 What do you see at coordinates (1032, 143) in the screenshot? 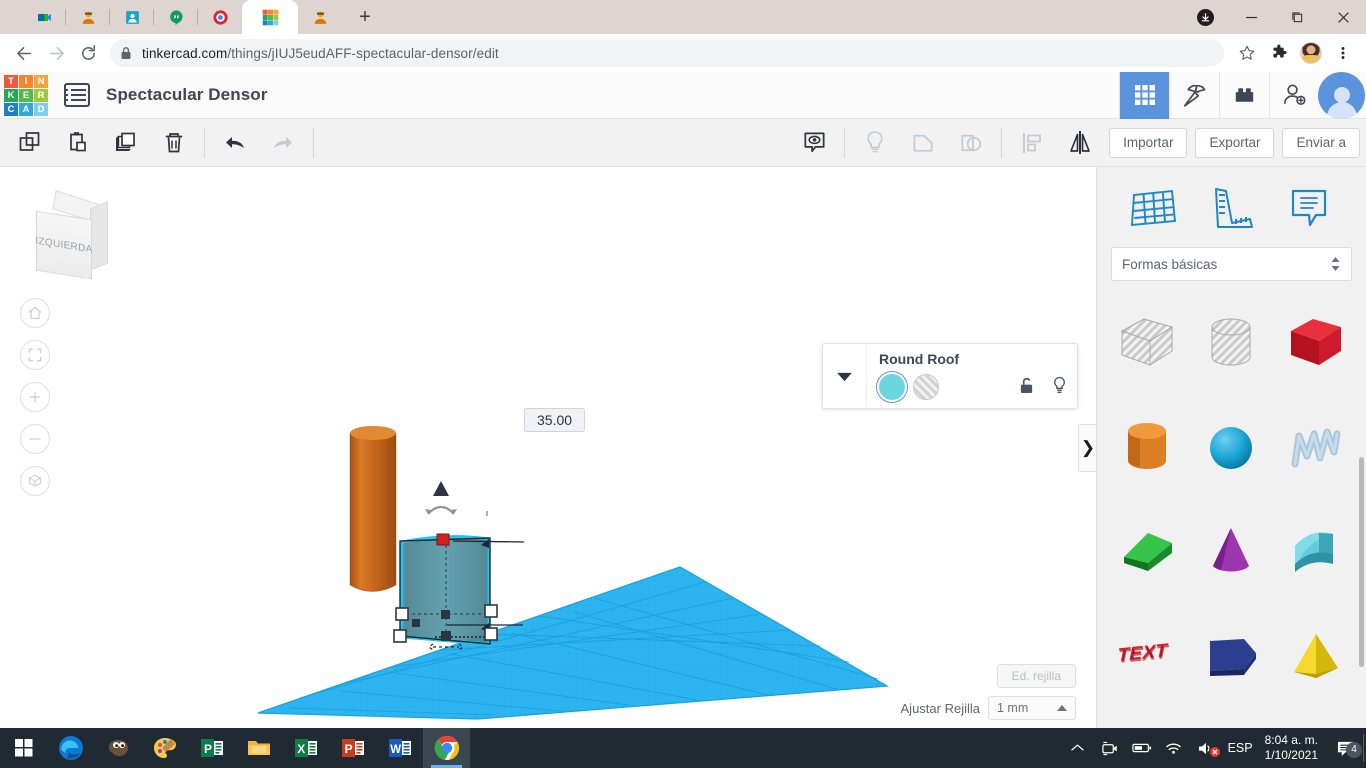
I see `align-button` at bounding box center [1032, 143].